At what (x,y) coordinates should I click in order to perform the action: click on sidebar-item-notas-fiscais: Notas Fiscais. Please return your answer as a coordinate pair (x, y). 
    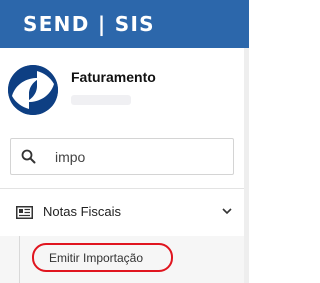
    Looking at the image, I should click on (122, 212).